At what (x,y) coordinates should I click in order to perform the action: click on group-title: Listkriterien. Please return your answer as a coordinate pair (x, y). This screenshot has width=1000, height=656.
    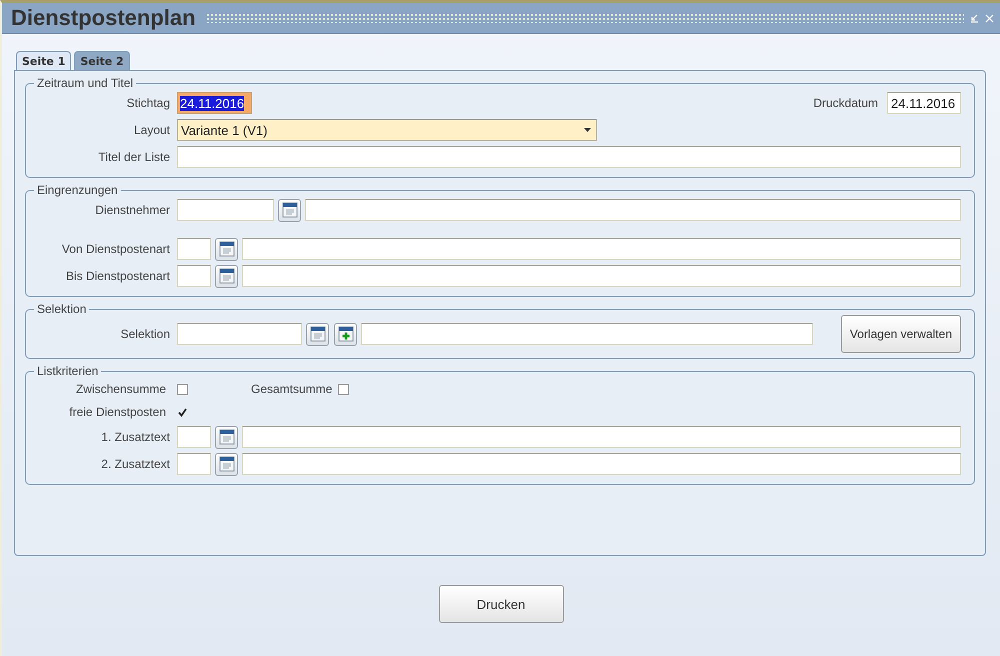
    Looking at the image, I should click on (68, 371).